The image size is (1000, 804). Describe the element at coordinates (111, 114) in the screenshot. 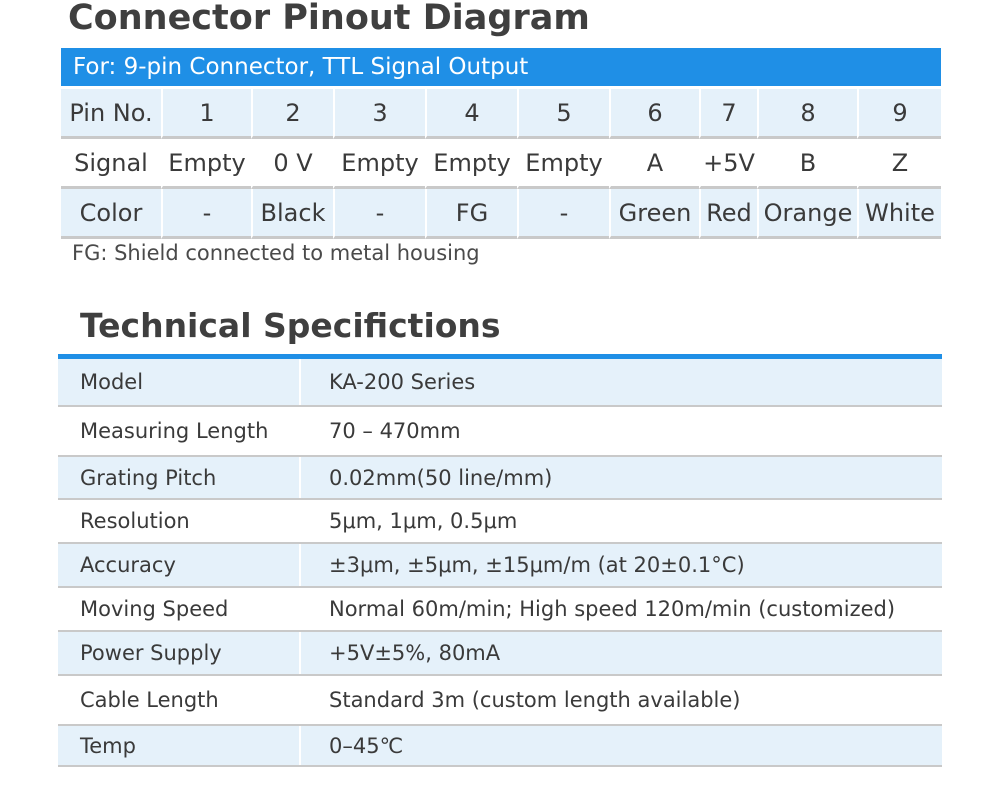

I see `row-label: Pin No.` at that location.